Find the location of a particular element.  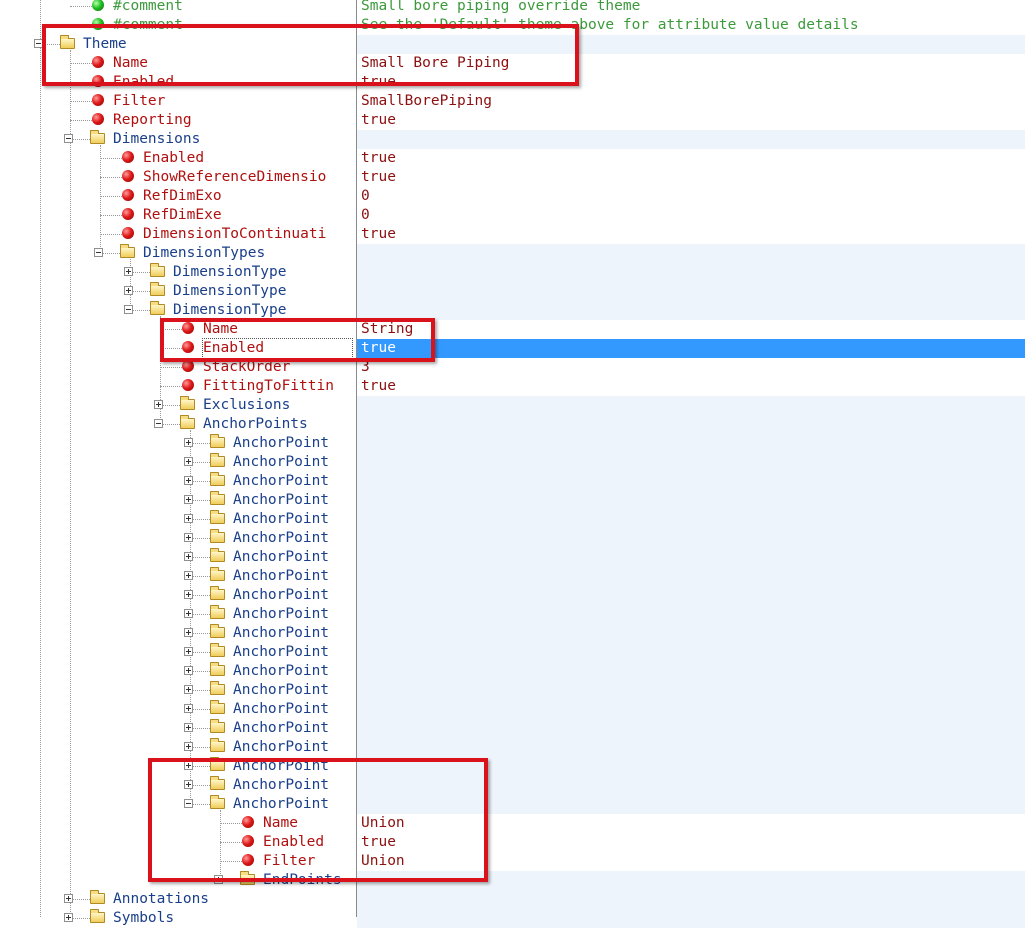

node-label: DimensionTypes is located at coordinates (204, 253).